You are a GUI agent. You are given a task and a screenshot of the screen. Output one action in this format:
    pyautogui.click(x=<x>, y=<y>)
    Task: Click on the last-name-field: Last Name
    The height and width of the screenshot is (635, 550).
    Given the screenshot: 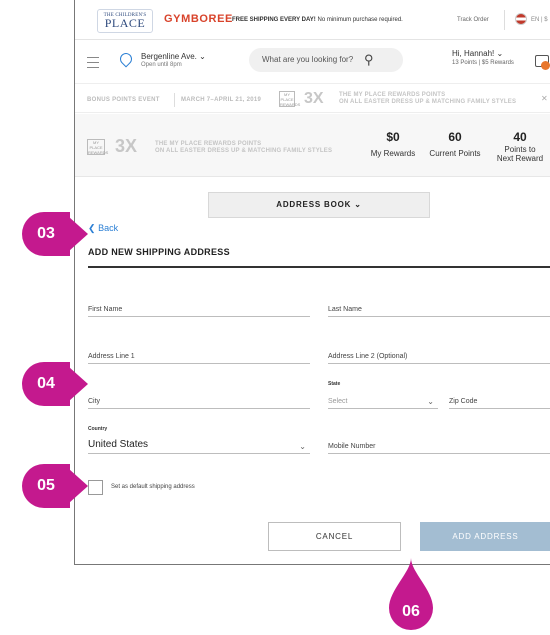 What is the action you would take?
    pyautogui.click(x=439, y=309)
    